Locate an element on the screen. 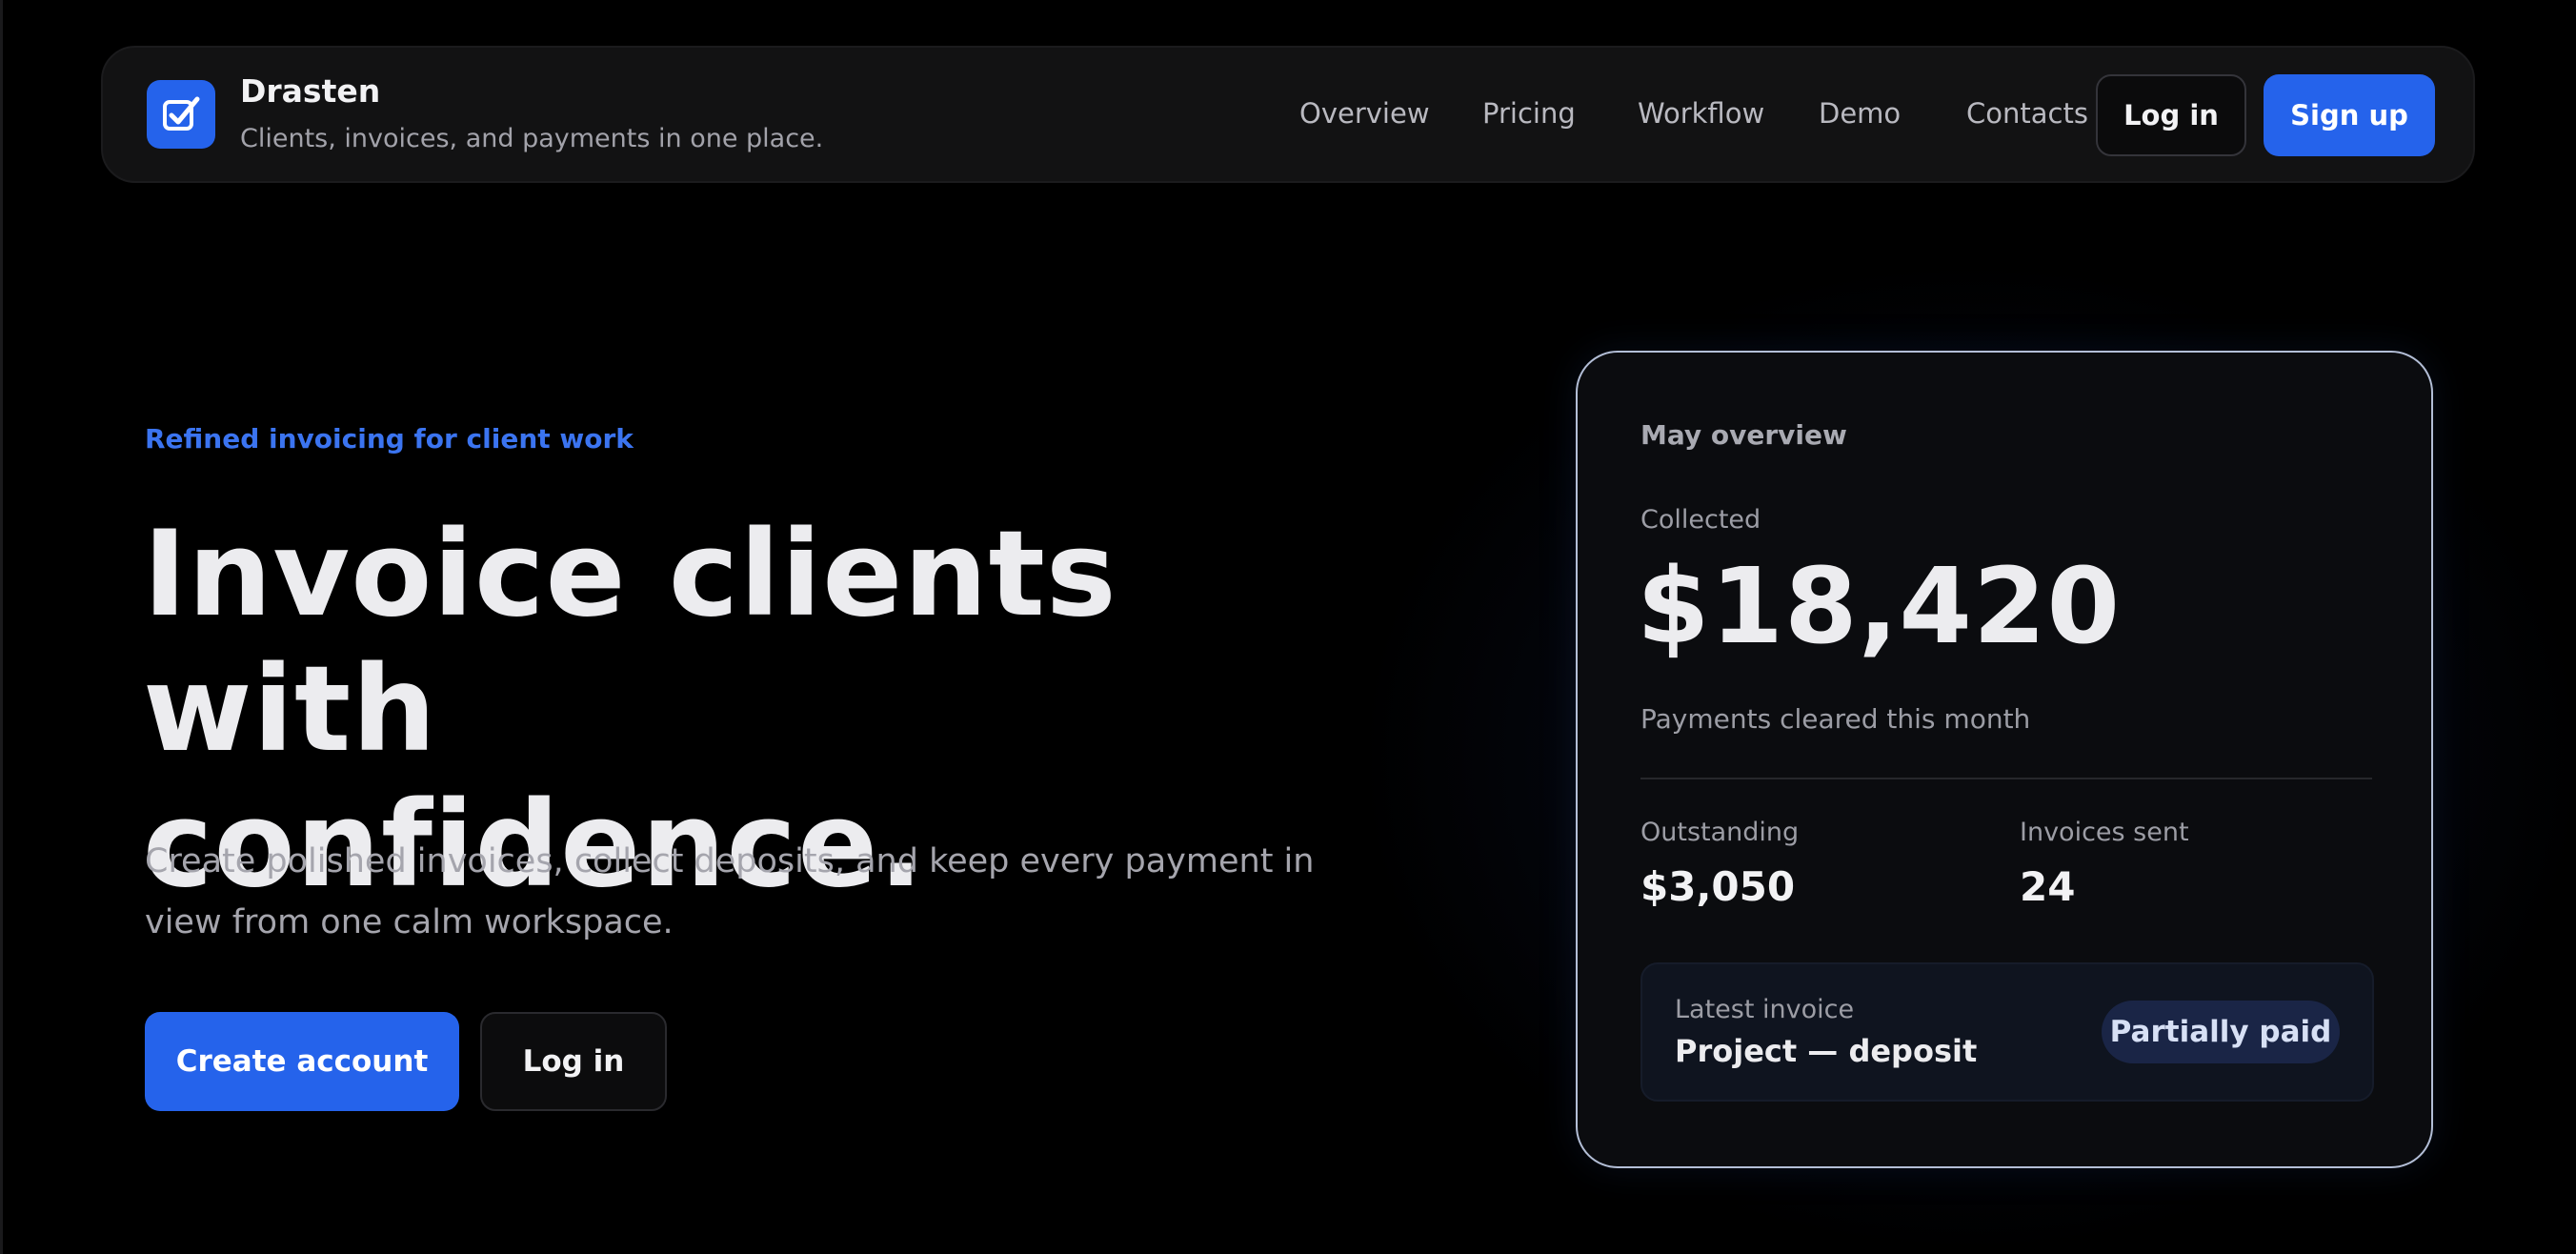 The image size is (2576, 1254). collected-amount: $18,420 is located at coordinates (1879, 606).